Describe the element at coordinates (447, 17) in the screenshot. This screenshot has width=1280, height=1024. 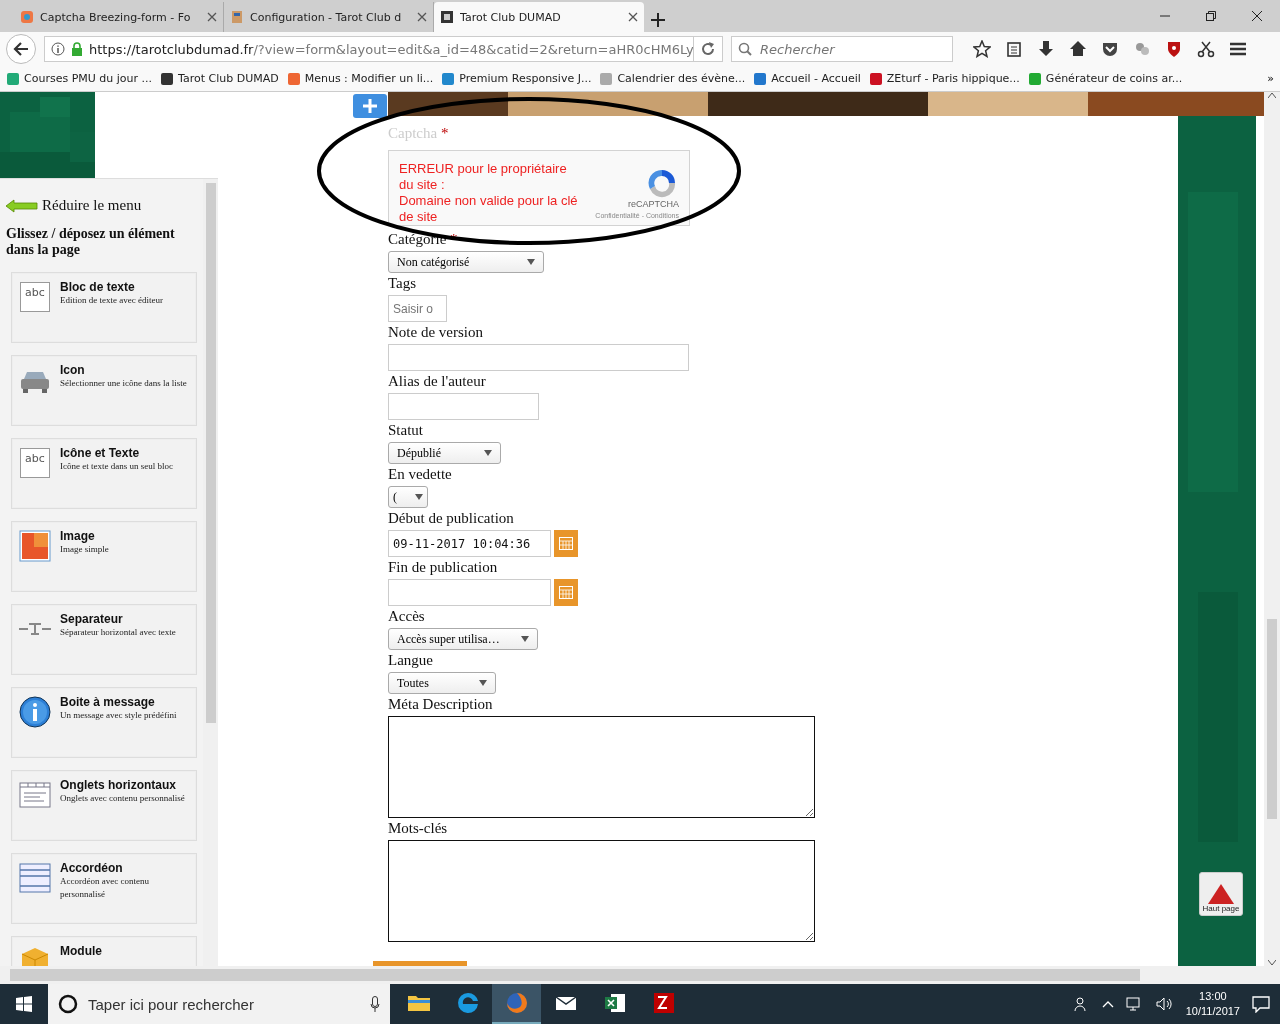
I see `favicon-icon` at that location.